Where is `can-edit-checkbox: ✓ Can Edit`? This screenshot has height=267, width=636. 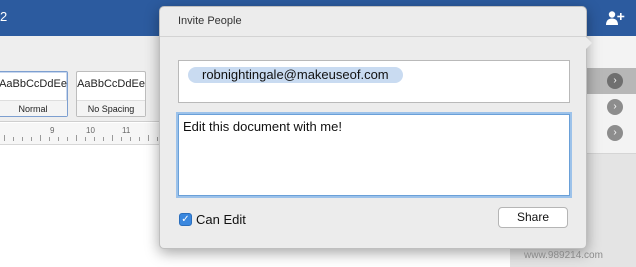
can-edit-checkbox: ✓ Can Edit is located at coordinates (212, 219).